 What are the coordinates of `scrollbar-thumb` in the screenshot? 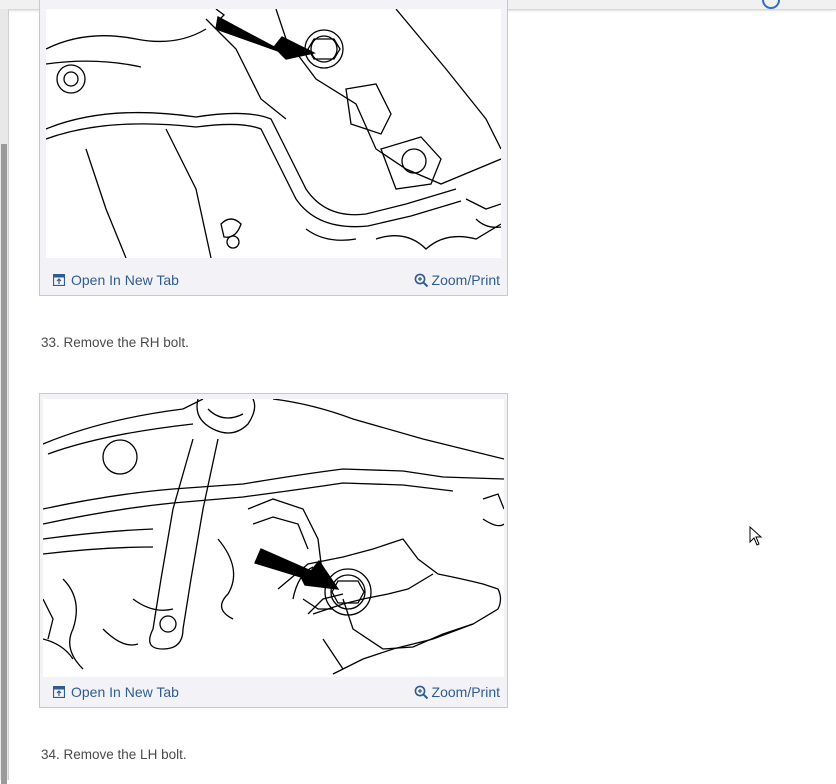 It's located at (4, 464).